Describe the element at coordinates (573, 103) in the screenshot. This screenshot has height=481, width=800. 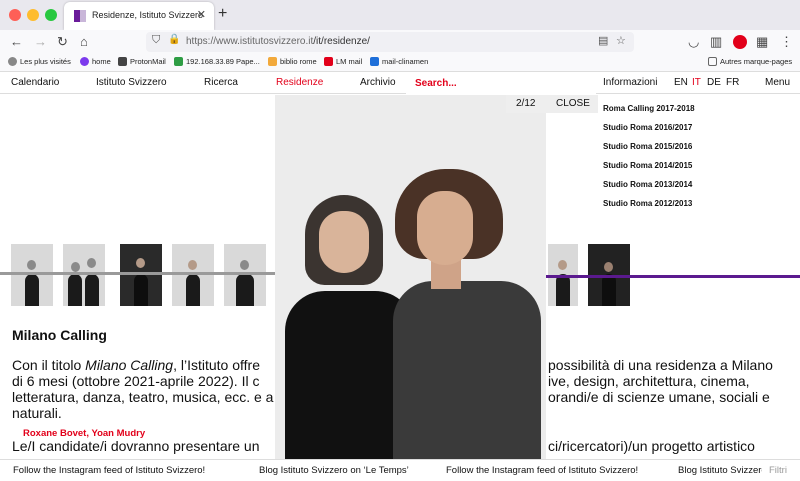
I see `lightbox-close-button: CLOSE` at that location.